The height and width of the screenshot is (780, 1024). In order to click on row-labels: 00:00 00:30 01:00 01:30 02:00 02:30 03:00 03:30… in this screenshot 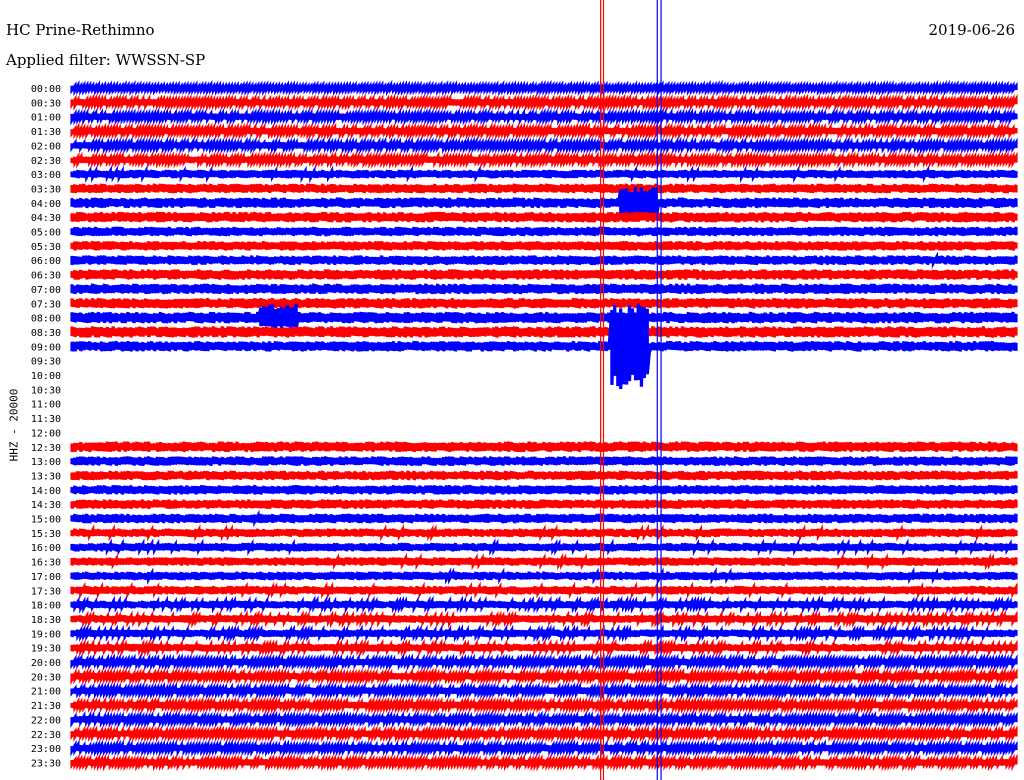, I will do `click(46, 426)`.